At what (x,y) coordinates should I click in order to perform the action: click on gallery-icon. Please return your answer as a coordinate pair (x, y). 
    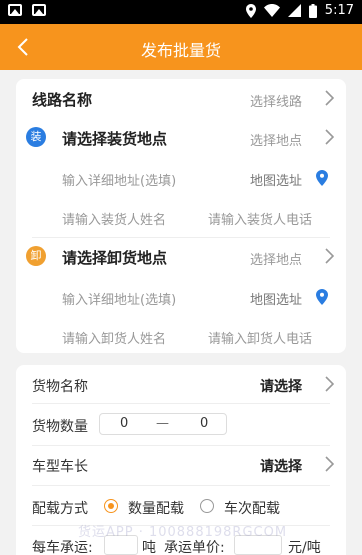
    Looking at the image, I should click on (39, 10).